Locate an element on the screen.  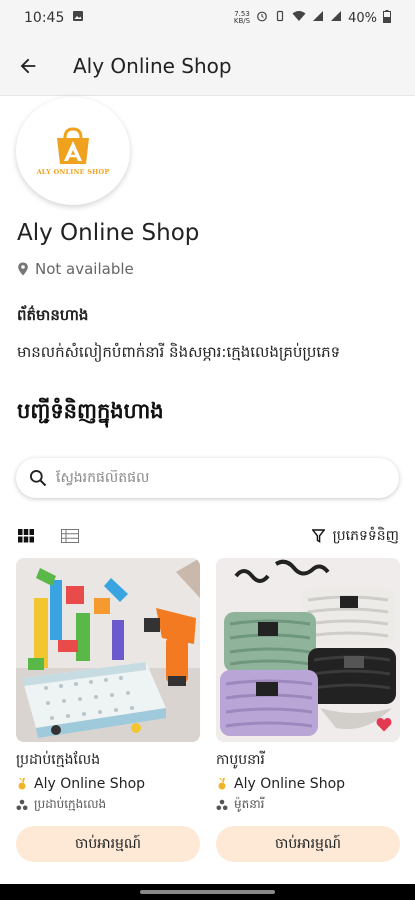
grid-view-button is located at coordinates (26, 536).